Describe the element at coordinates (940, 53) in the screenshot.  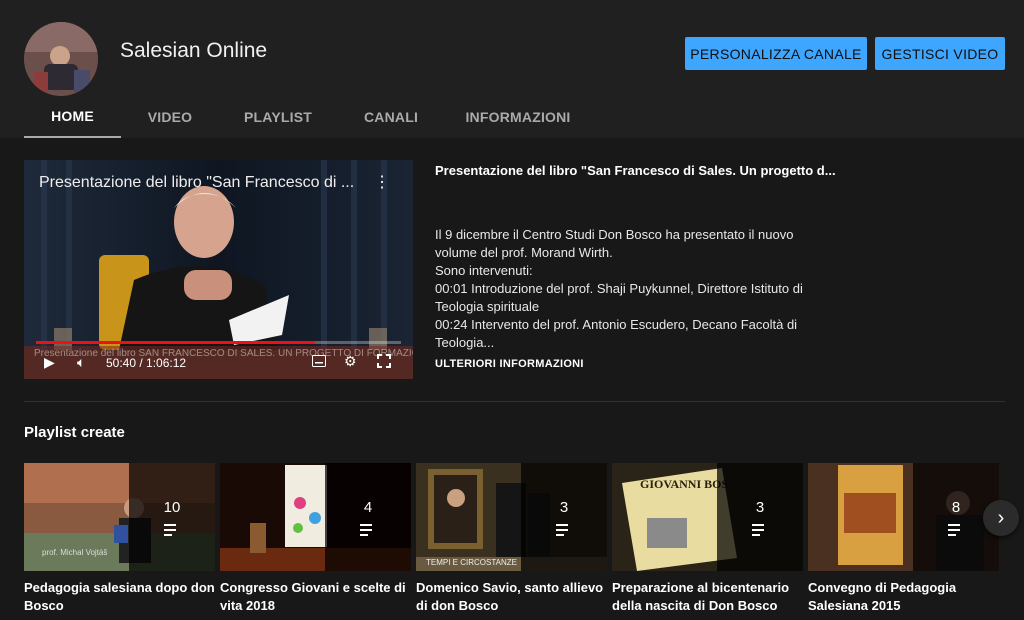
I see `manage-videos-button: GESTISCI VIDEO` at that location.